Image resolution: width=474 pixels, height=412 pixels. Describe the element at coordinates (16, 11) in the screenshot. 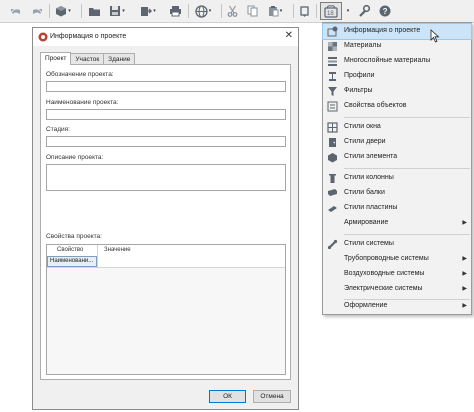

I see `undo-icon` at that location.